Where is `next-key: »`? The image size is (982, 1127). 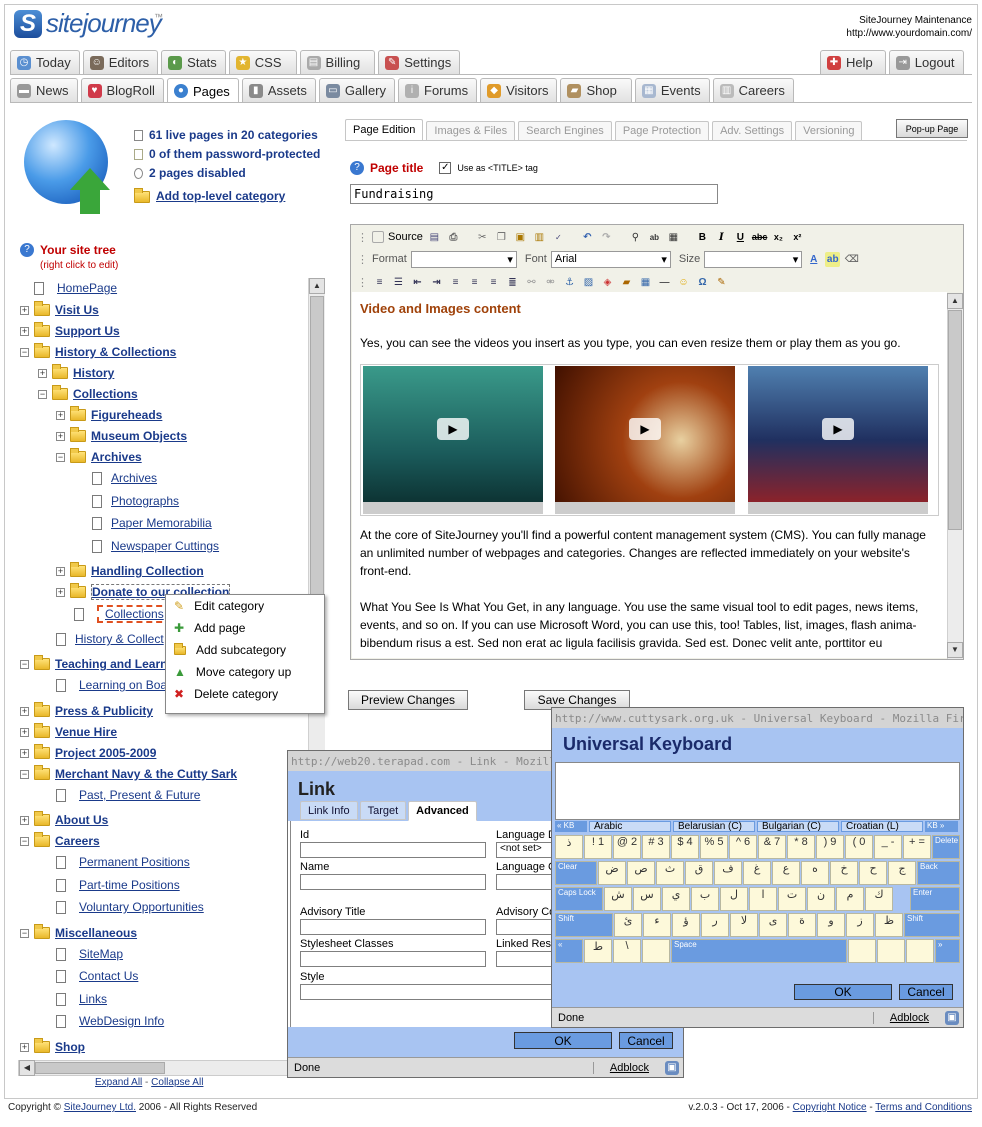 next-key: » is located at coordinates (947, 951).